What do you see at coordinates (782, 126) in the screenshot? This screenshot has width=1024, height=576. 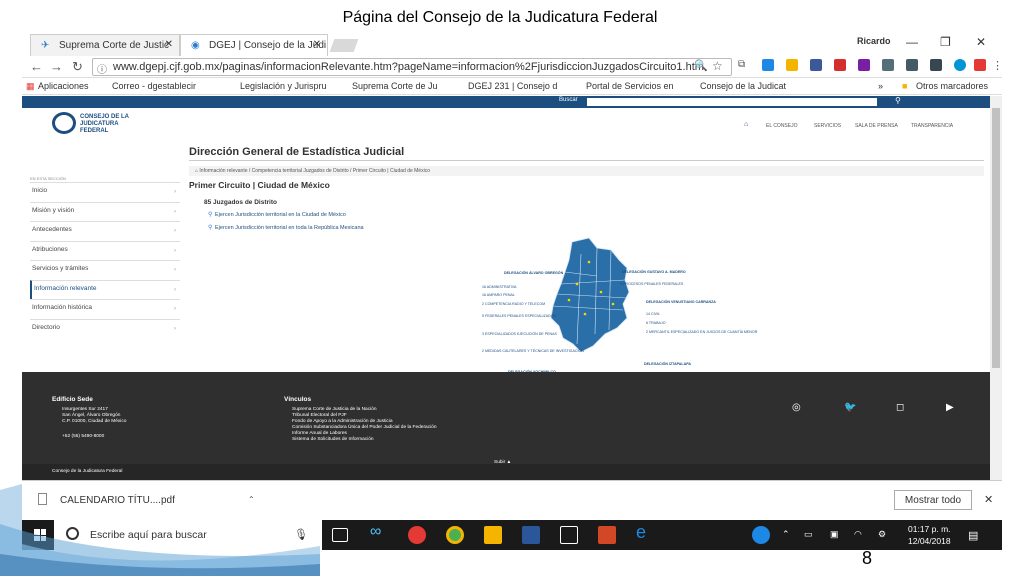 I see `nav-el-consejo: EL CONSEJO` at bounding box center [782, 126].